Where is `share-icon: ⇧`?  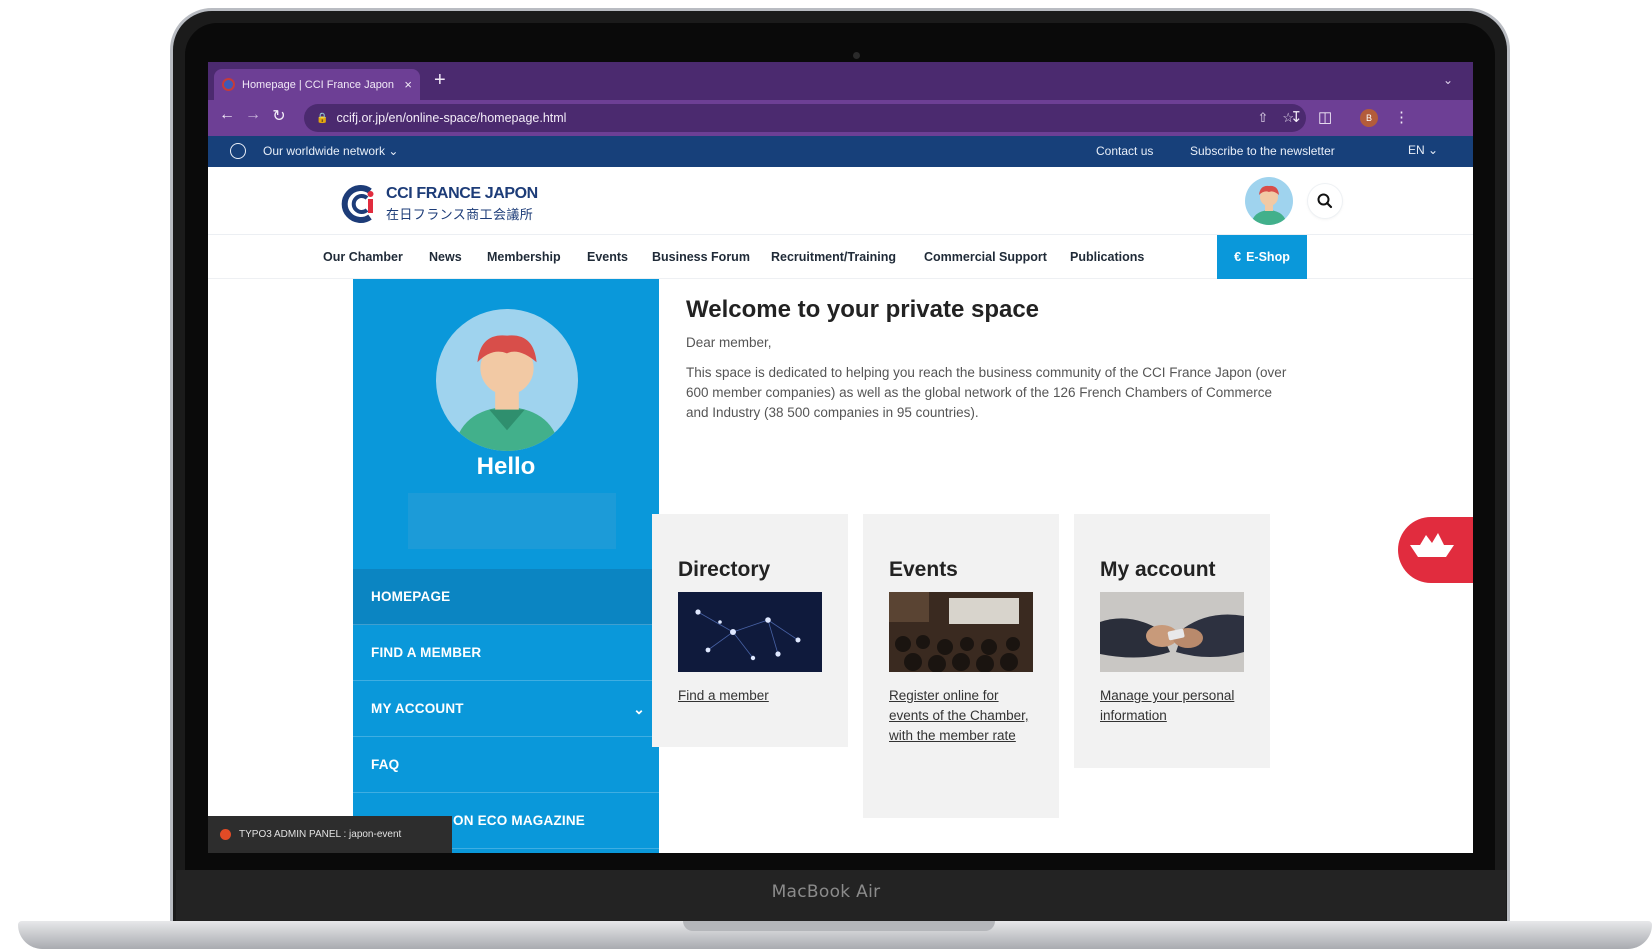 share-icon: ⇧ is located at coordinates (1262, 118).